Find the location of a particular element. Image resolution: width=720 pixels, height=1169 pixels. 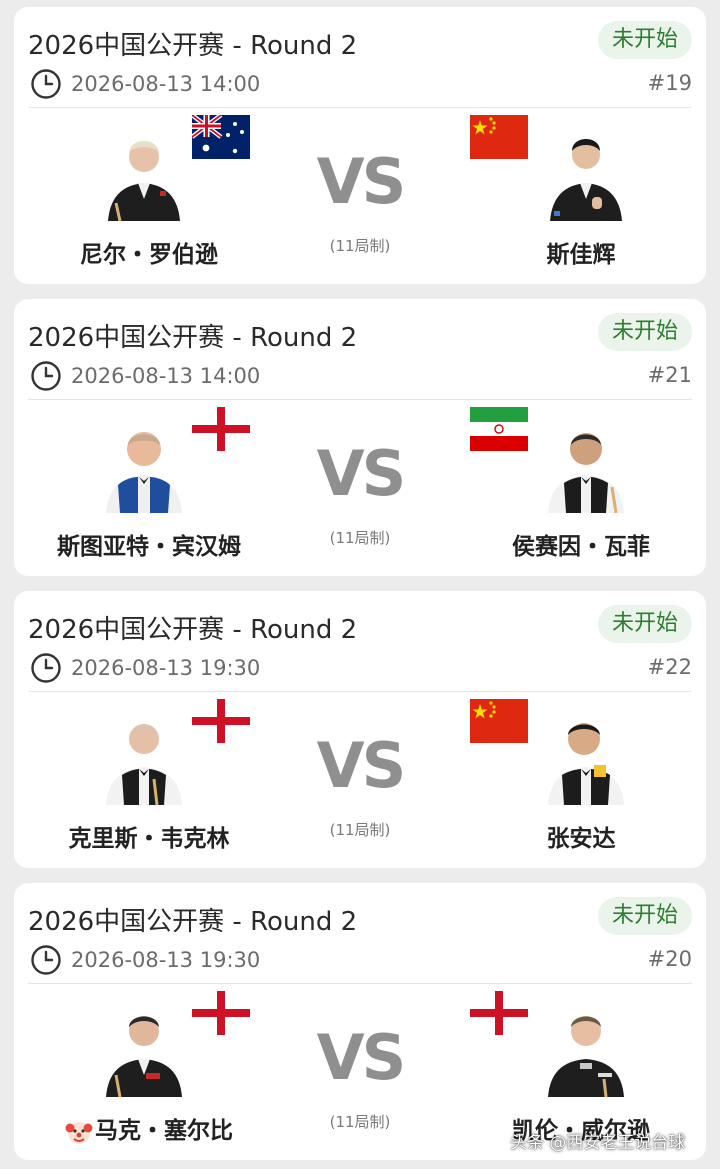

watermark: 头条 @西安老王说台球 is located at coordinates (598, 1143).